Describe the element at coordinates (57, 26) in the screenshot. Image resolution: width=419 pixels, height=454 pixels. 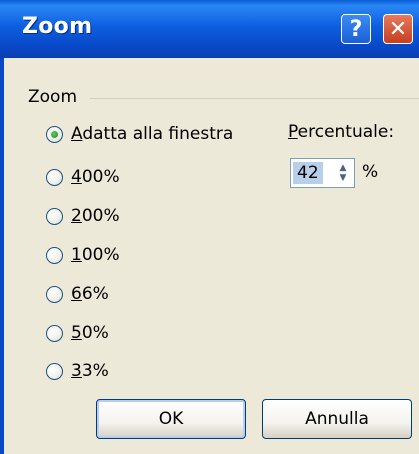
I see `window-title: Zoom` at that location.